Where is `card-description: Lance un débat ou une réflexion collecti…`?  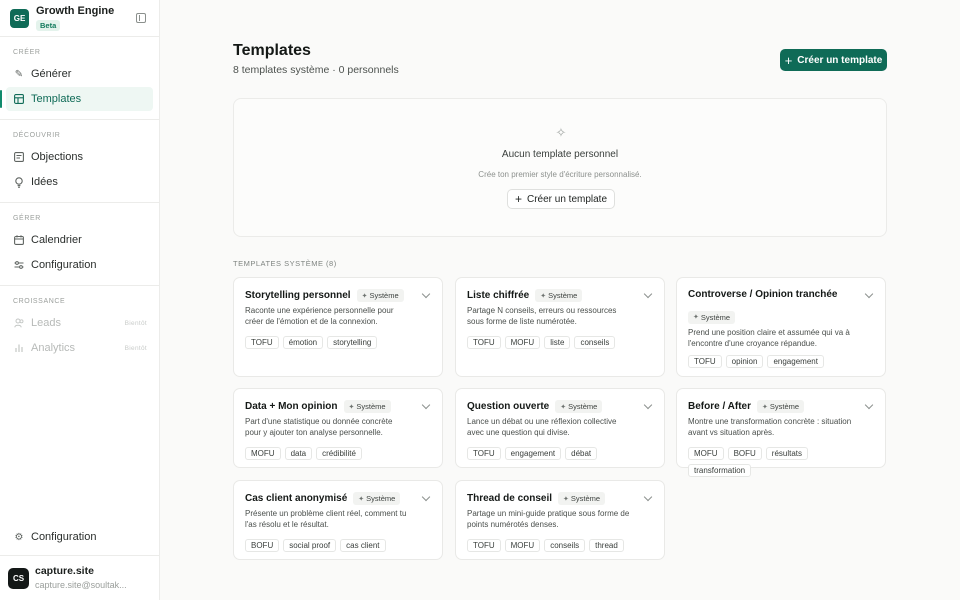
card-description: Lance un débat ou une réflexion collecti… is located at coordinates (542, 427).